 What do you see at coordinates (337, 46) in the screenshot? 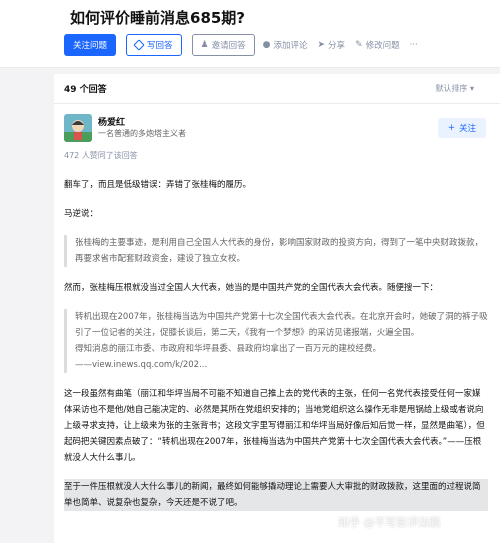
I see `share-label: 分享` at bounding box center [337, 46].